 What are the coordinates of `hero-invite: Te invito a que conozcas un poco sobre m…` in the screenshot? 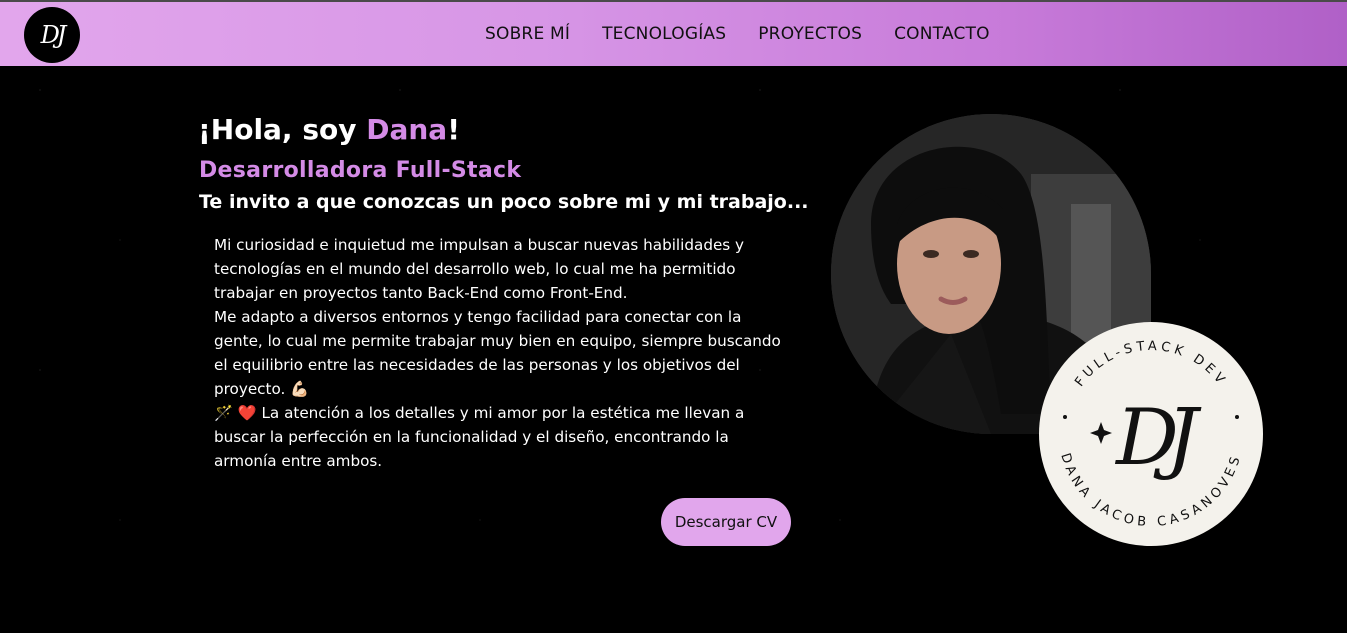 It's located at (504, 202).